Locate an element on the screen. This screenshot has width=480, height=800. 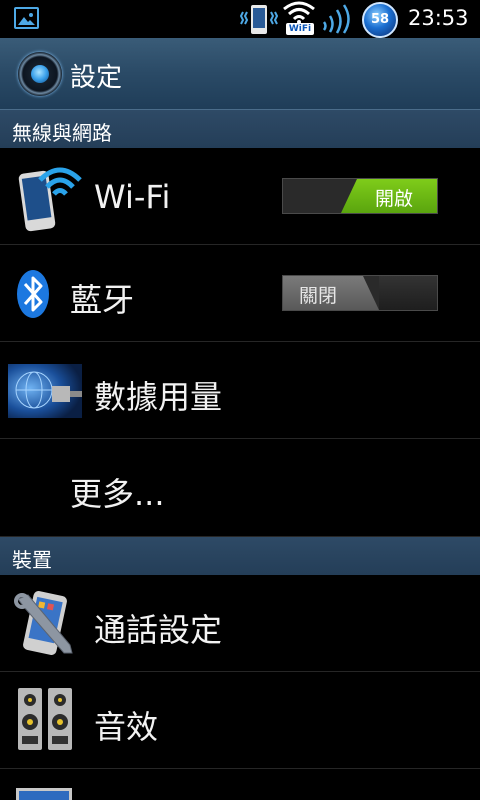
toggle-knob-on: 開啟 is located at coordinates (389, 196).